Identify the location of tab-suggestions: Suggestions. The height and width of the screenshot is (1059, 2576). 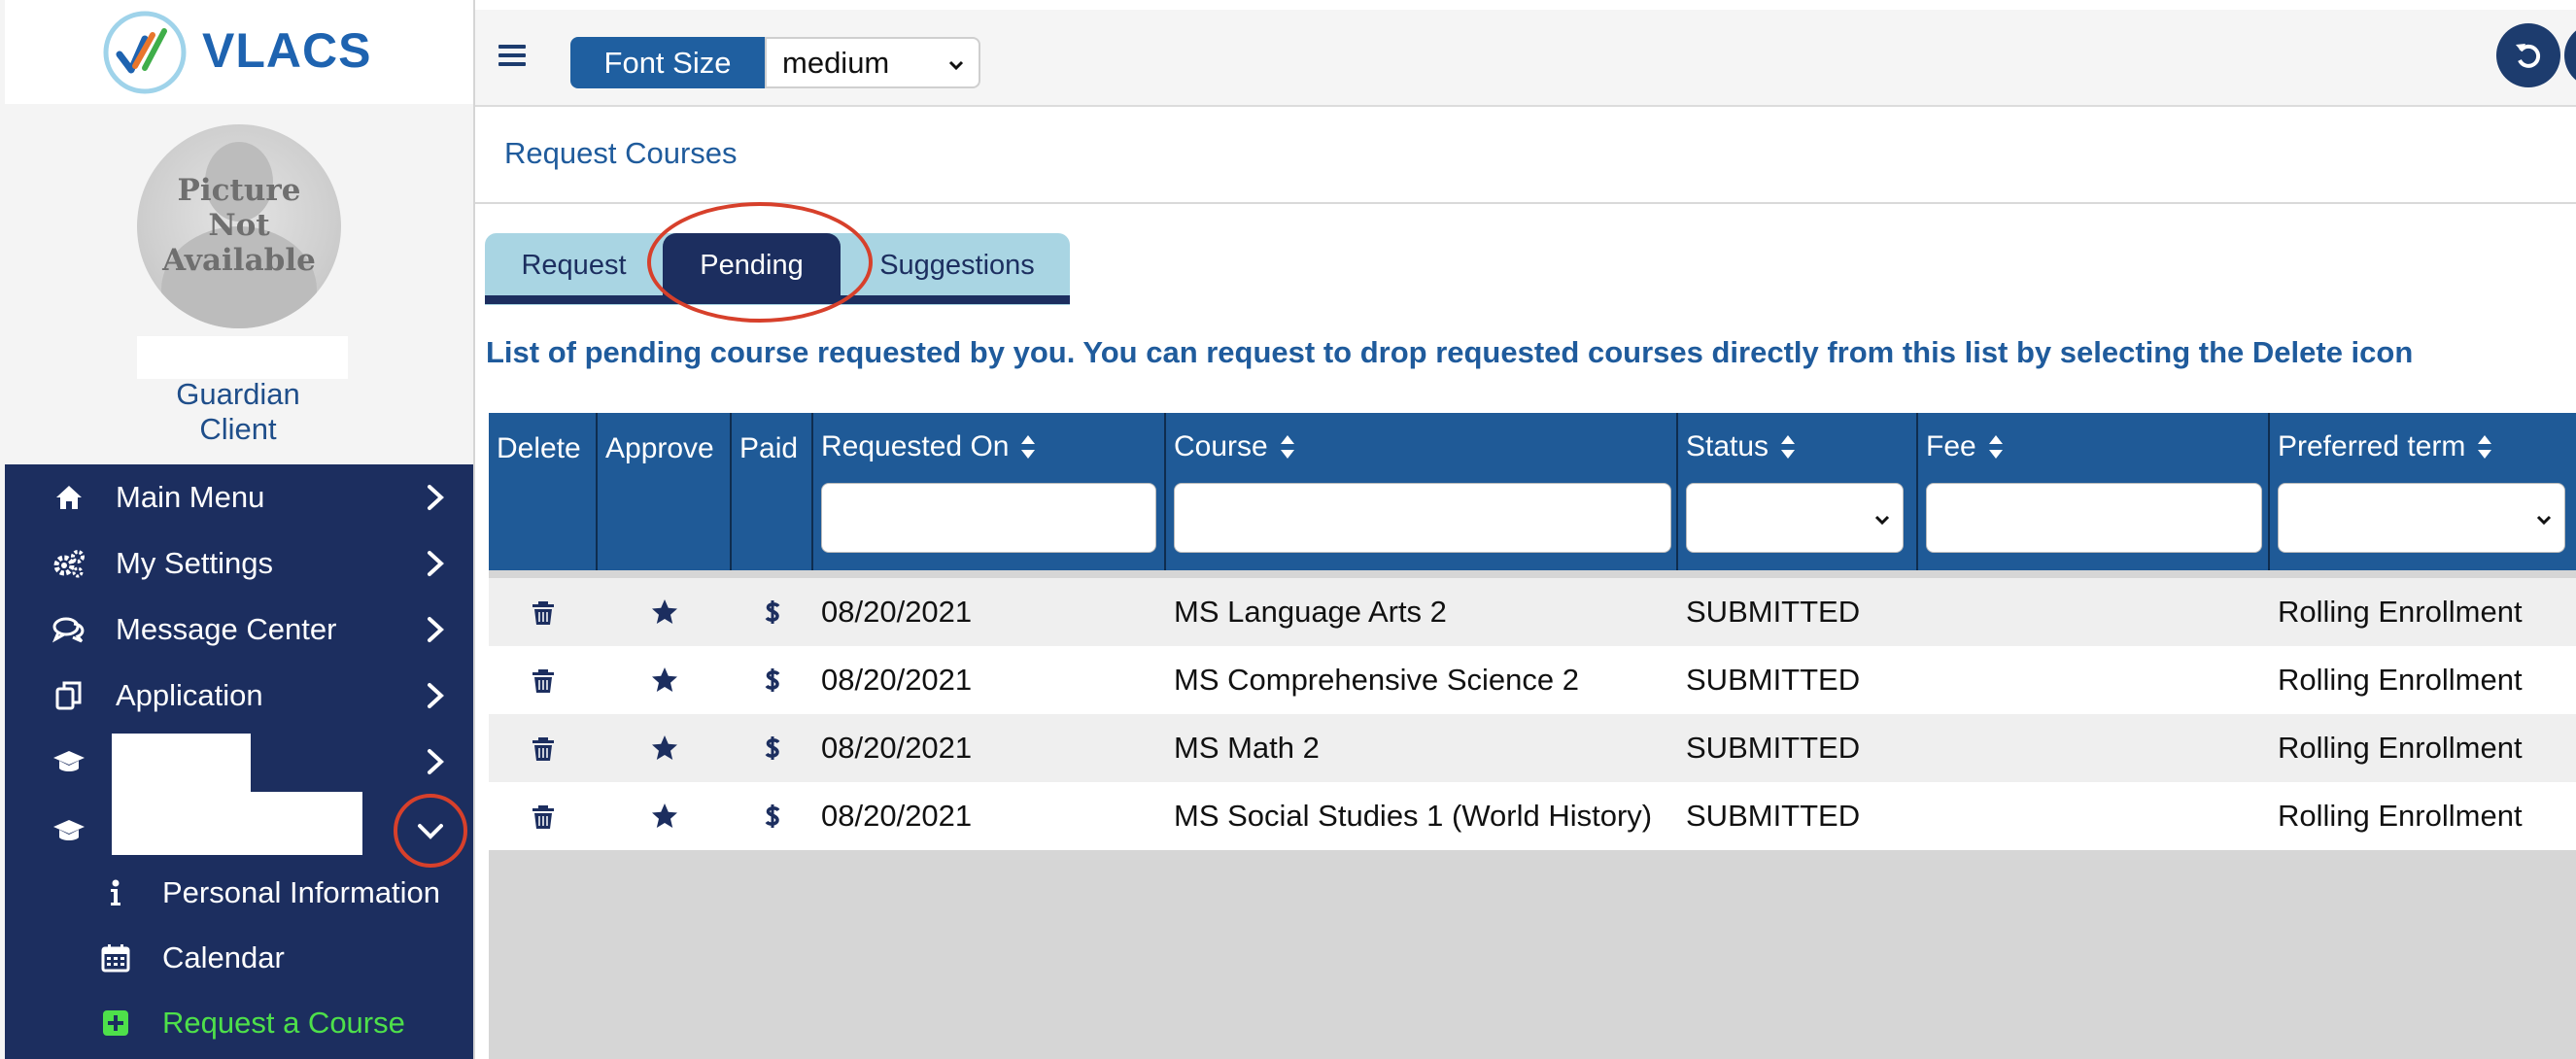
(957, 265).